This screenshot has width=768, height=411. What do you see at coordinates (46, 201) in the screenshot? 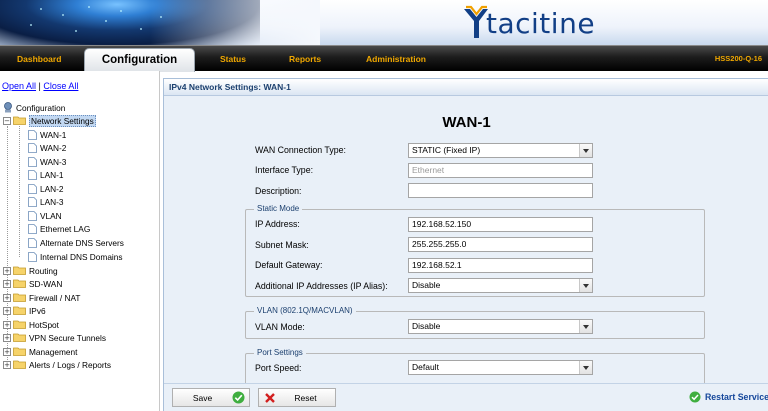
I see `tree-item-lan-3: LAN-3` at bounding box center [46, 201].